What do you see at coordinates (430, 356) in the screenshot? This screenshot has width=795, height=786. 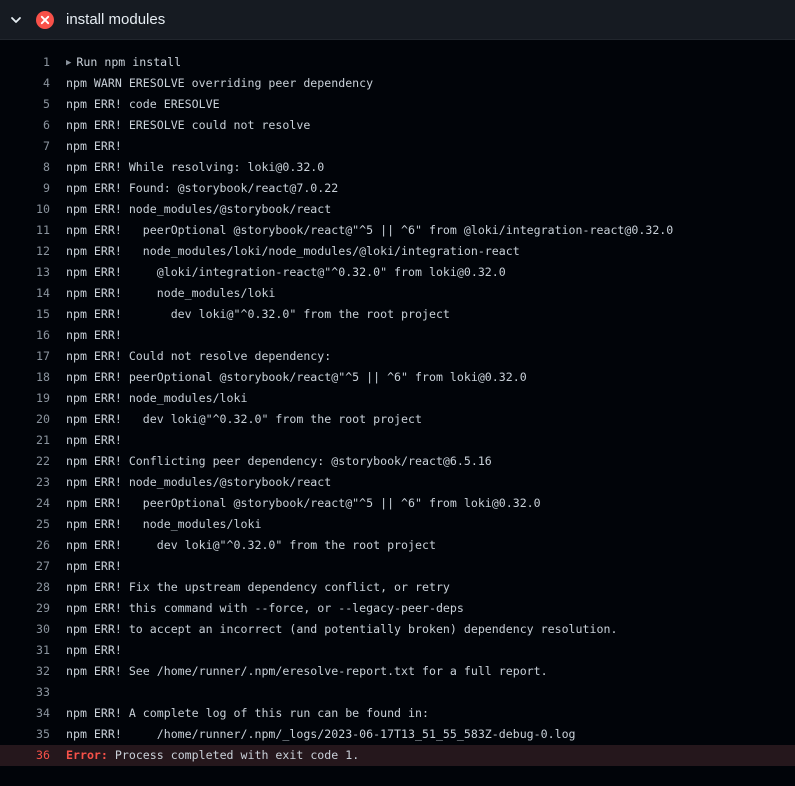 I see `line-text: npm ERR! Could not resolve dependency:` at bounding box center [430, 356].